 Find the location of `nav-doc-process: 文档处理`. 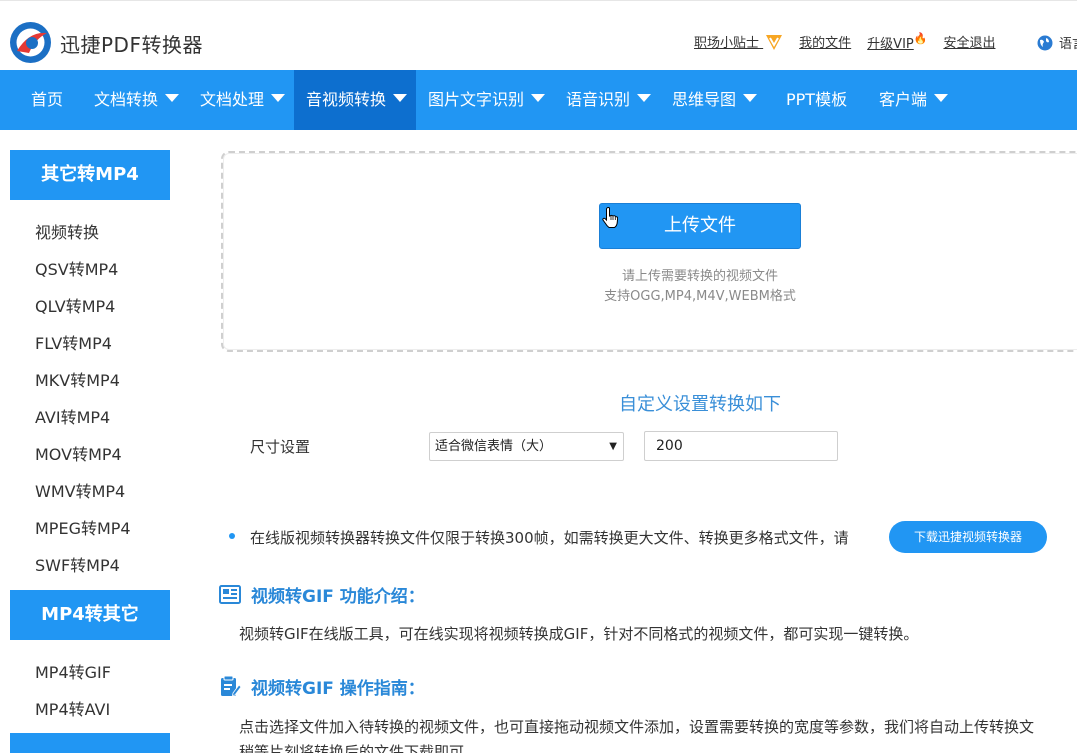

nav-doc-process: 文档处理 is located at coordinates (243, 100).